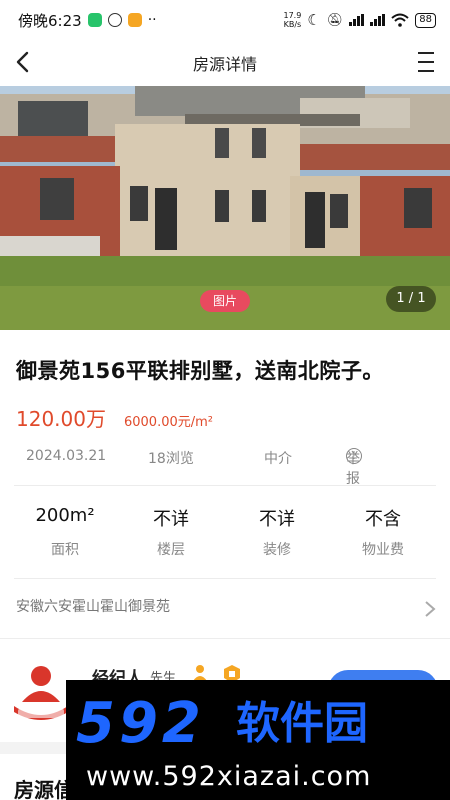  Describe the element at coordinates (378, 20) in the screenshot. I see `signal-hd-icon` at that location.